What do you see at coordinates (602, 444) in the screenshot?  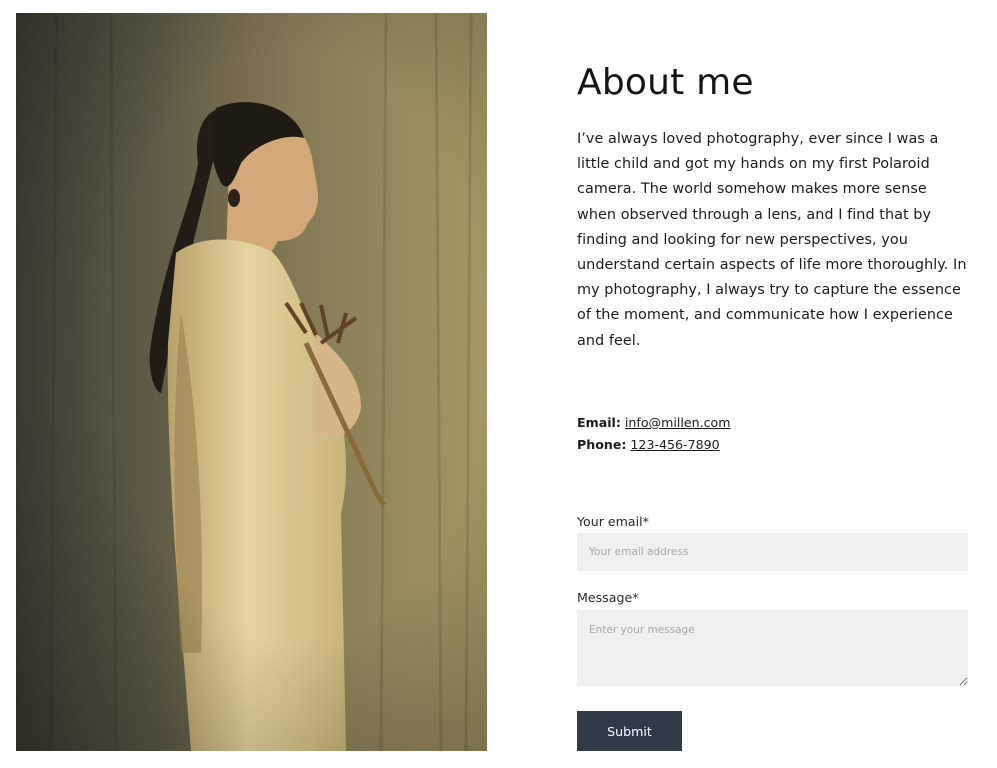 I see `phone-label: Phone:` at bounding box center [602, 444].